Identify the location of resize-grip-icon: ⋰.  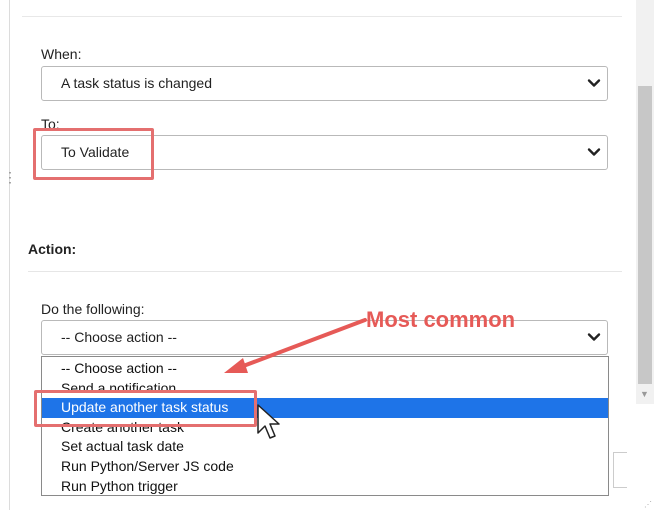
(648, 504).